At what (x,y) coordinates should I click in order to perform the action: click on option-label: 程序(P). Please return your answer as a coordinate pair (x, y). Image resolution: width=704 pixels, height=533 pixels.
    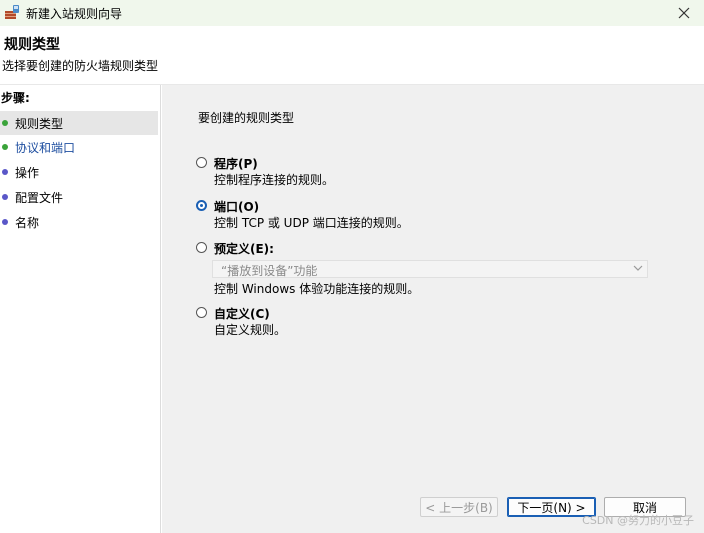
    Looking at the image, I should click on (236, 164).